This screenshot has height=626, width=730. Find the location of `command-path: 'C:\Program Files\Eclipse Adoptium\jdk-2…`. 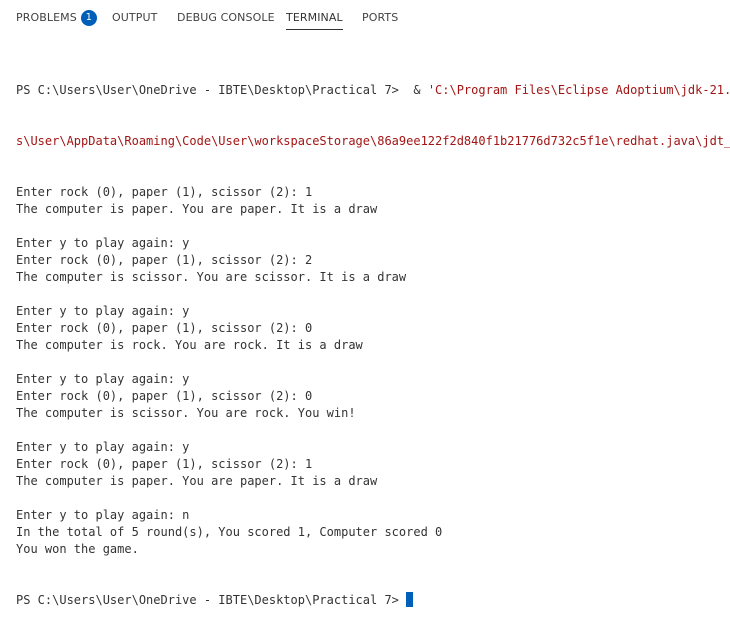

command-path: 'C:\Program Files\Eclipse Adoptium\jdk-2… is located at coordinates (578, 90).